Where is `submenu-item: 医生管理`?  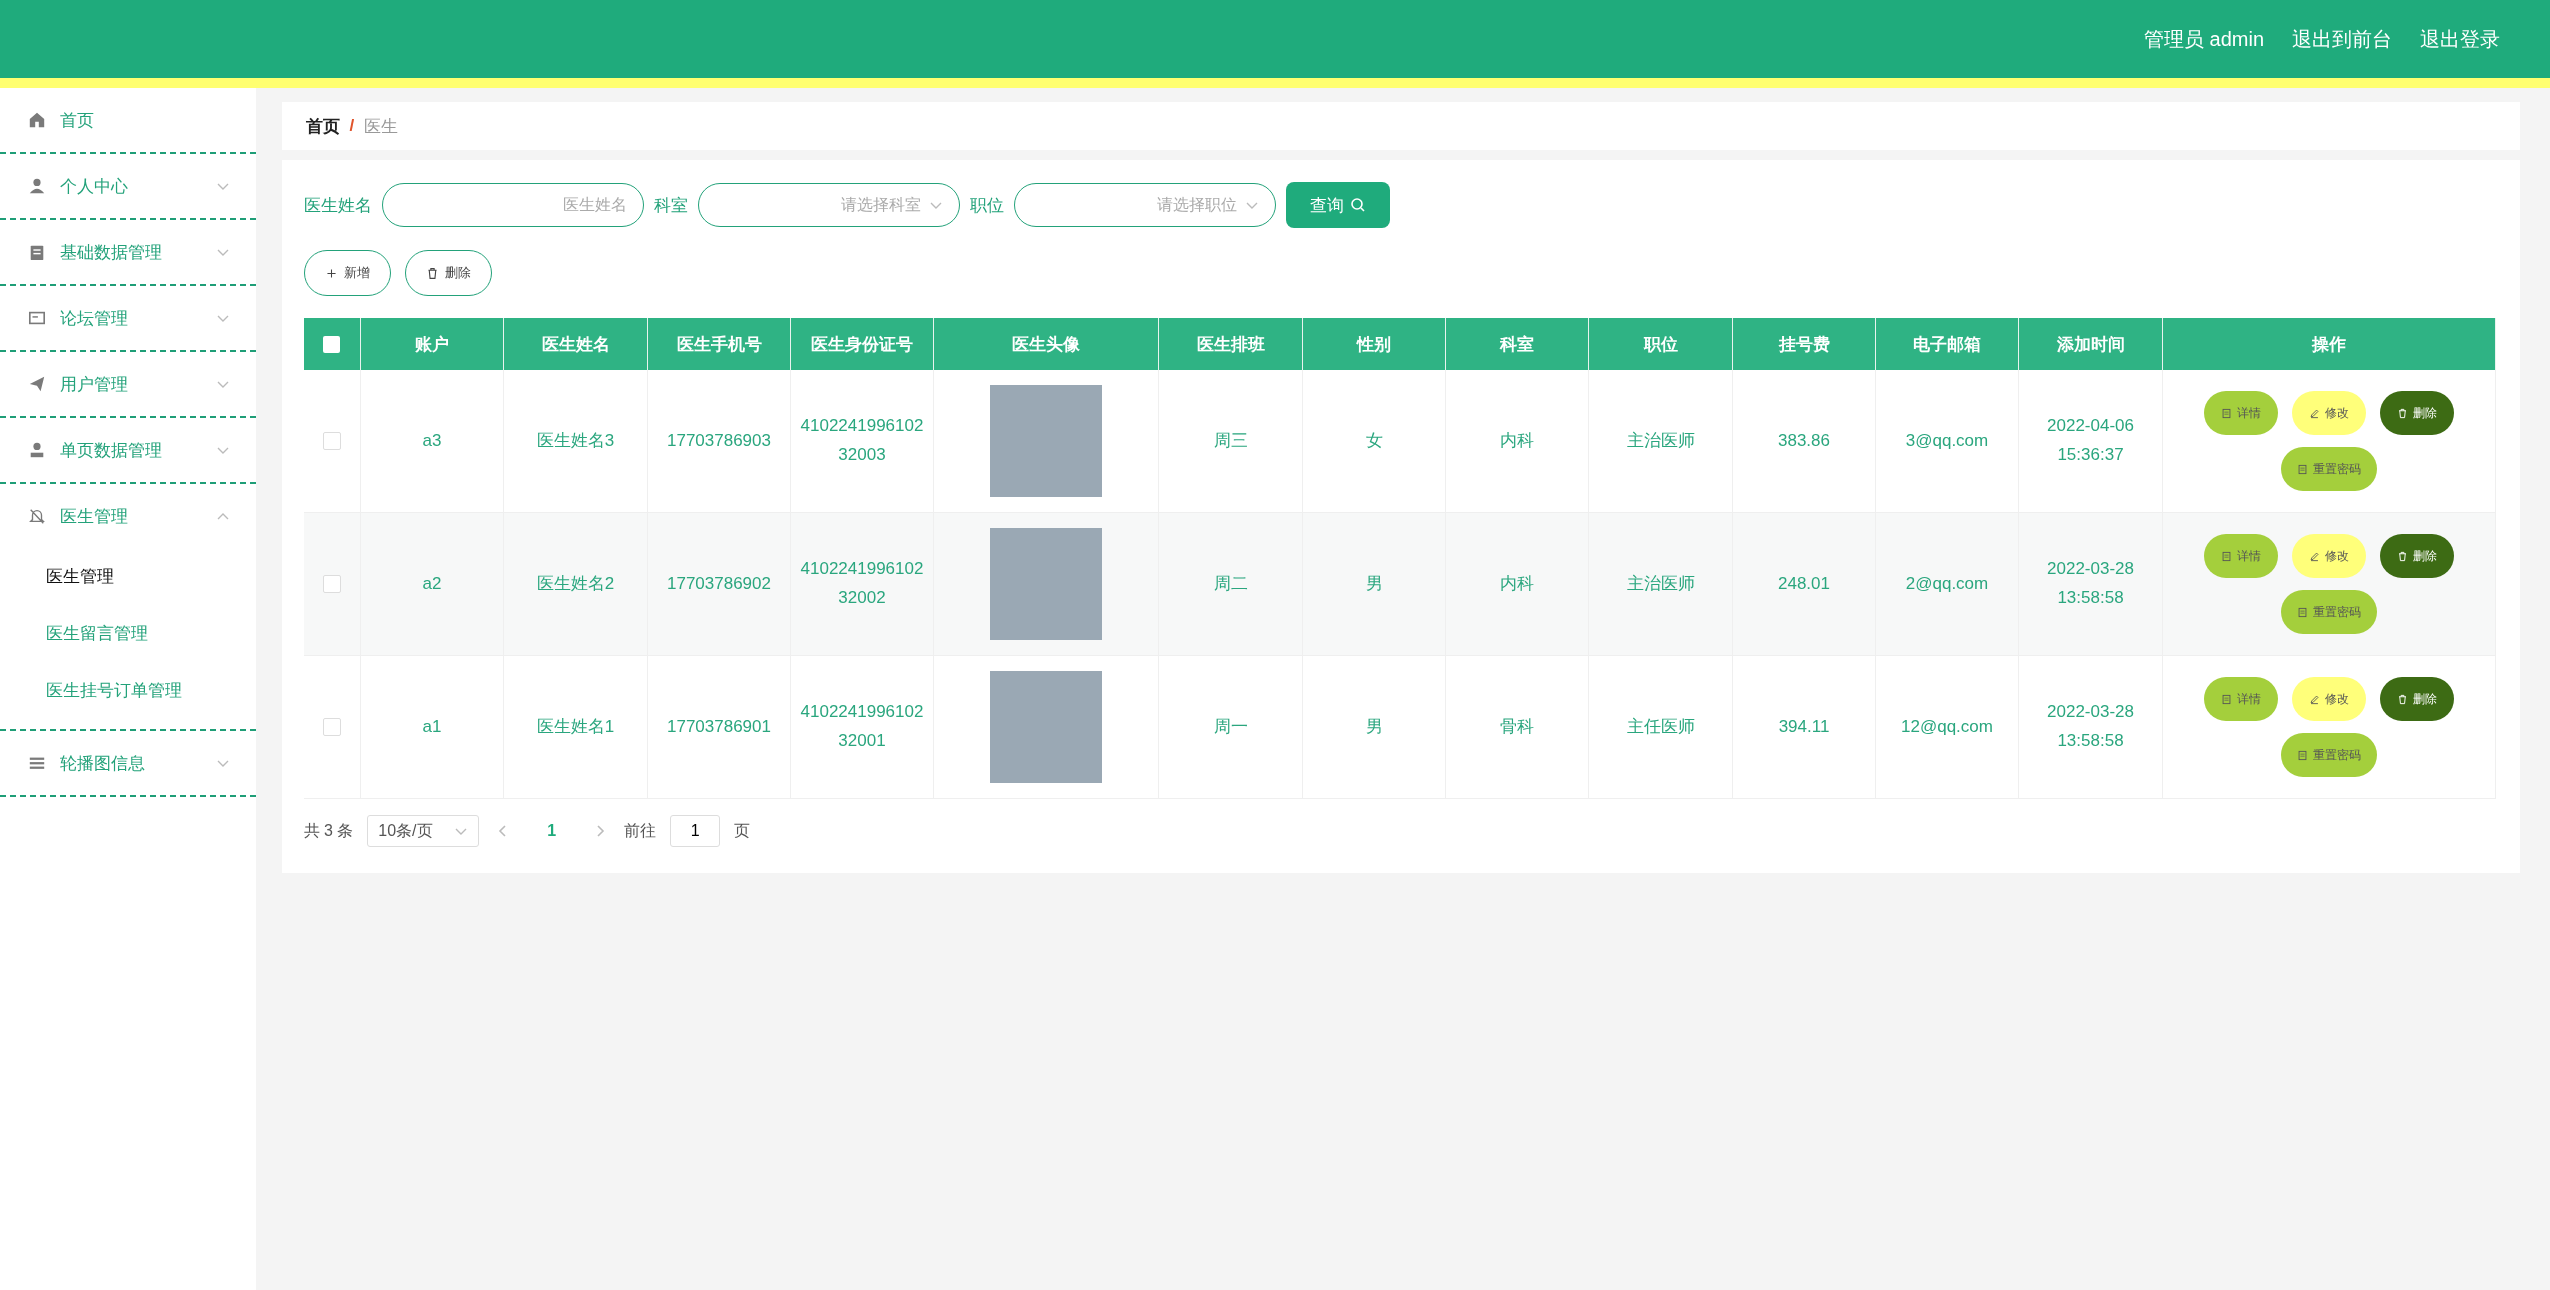
submenu-item: 医生管理 is located at coordinates (128, 576).